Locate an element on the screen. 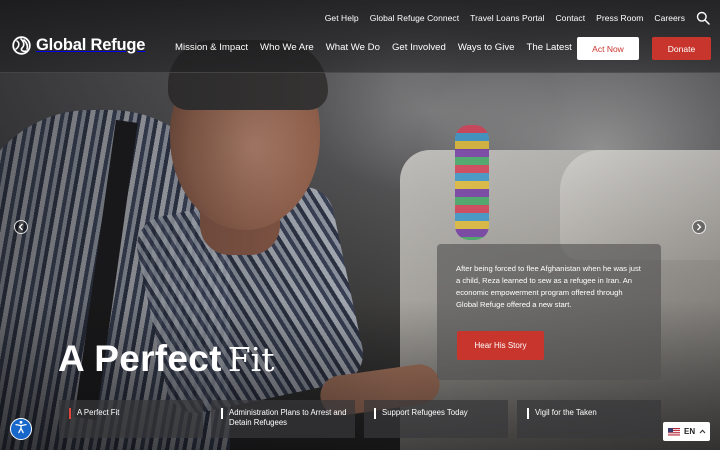  utility-link-contact: Contact is located at coordinates (570, 18).